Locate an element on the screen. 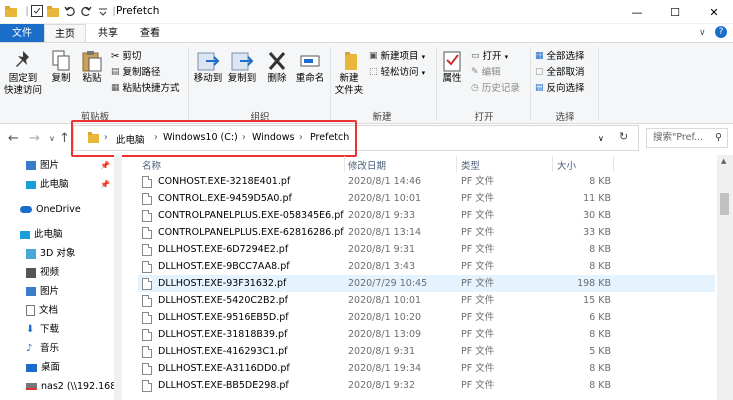 The height and width of the screenshot is (400, 733). column-size: 大小 is located at coordinates (566, 165).